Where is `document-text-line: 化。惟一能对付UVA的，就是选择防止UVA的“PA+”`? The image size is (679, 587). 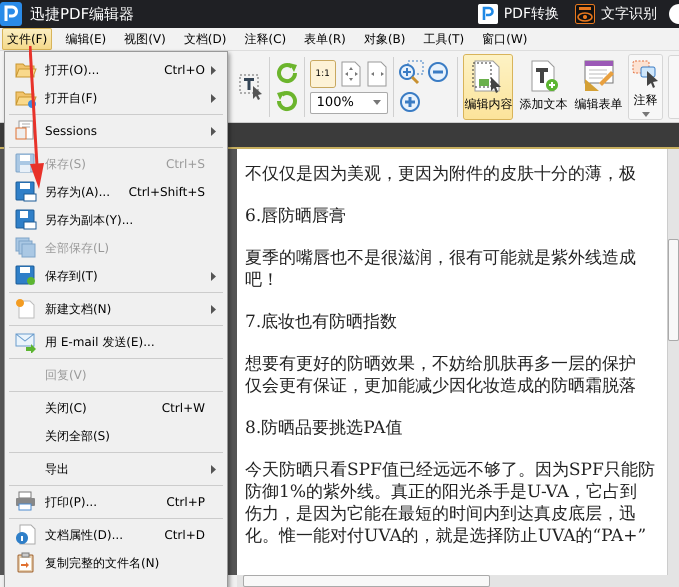
document-text-line: 化。惟一能对付UVA的，就是选择防止UVA的“PA+” is located at coordinates (446, 536).